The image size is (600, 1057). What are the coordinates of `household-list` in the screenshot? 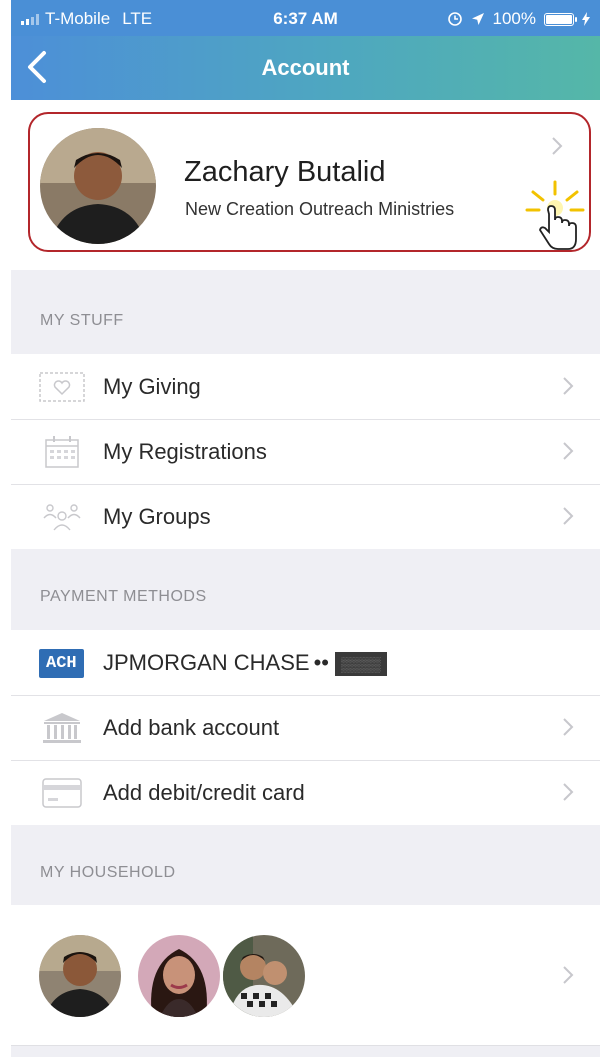 It's located at (305, 975).